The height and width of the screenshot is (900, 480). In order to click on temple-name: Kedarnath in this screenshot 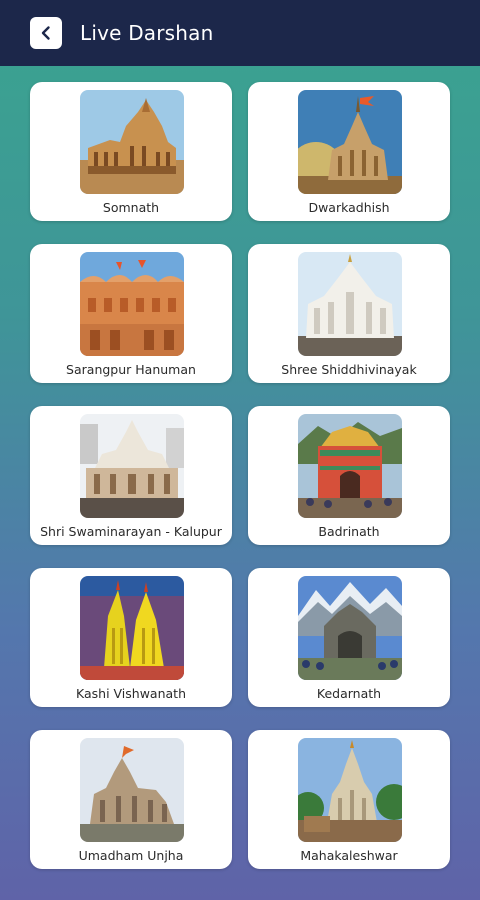, I will do `click(349, 693)`.